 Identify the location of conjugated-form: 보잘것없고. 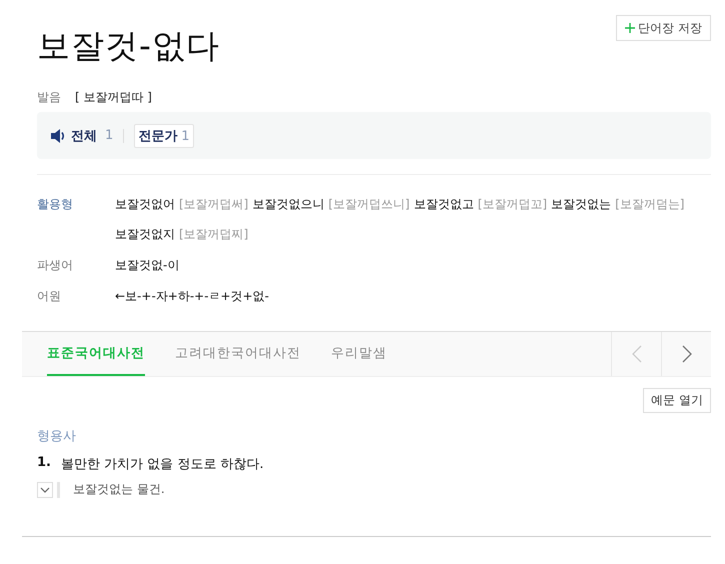
(444, 204).